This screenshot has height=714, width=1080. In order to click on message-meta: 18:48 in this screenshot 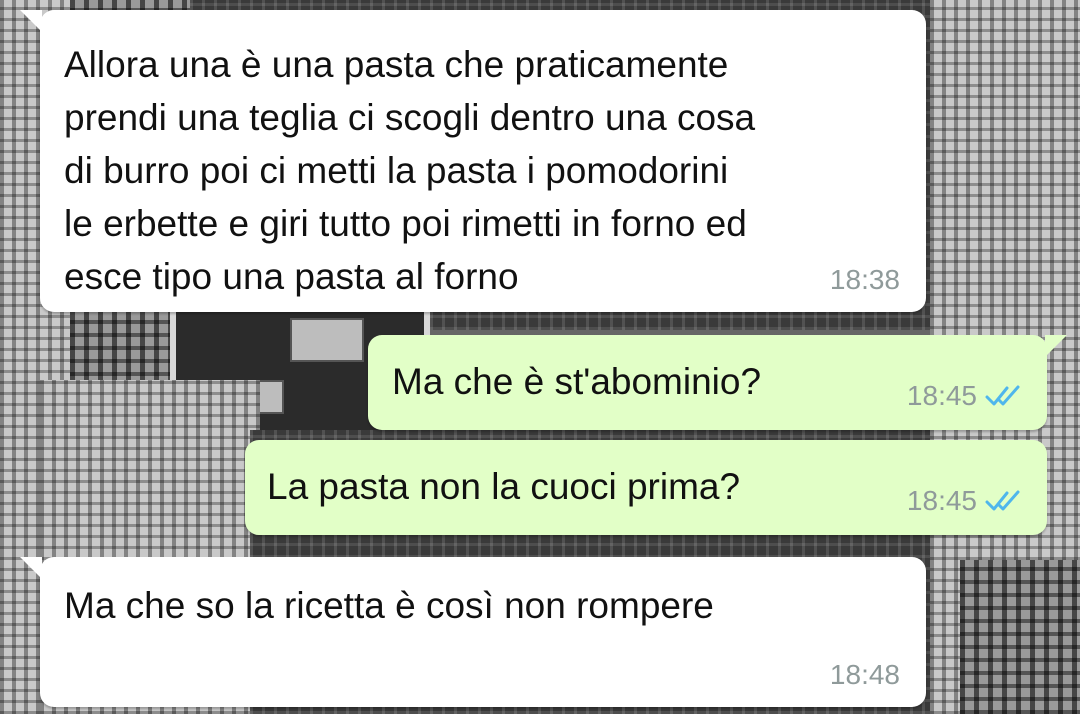, I will do `click(865, 675)`.